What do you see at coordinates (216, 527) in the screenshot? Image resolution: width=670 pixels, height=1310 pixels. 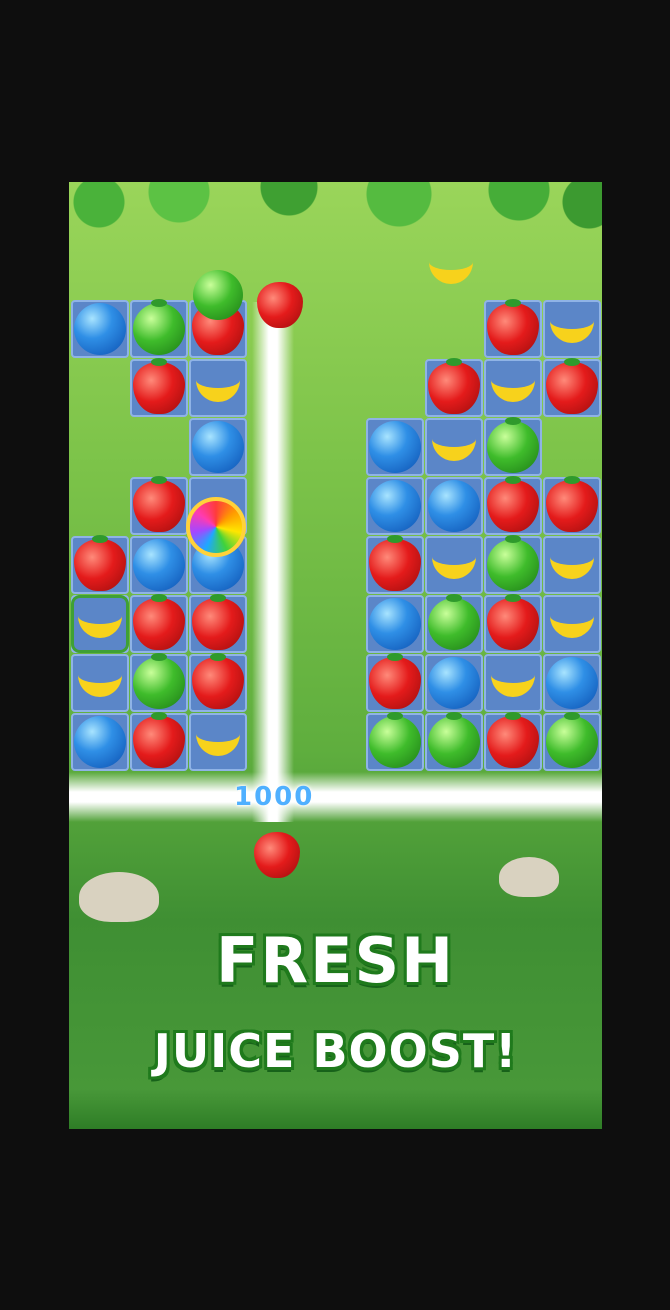 I see `rainbow-bomb-icon` at bounding box center [216, 527].